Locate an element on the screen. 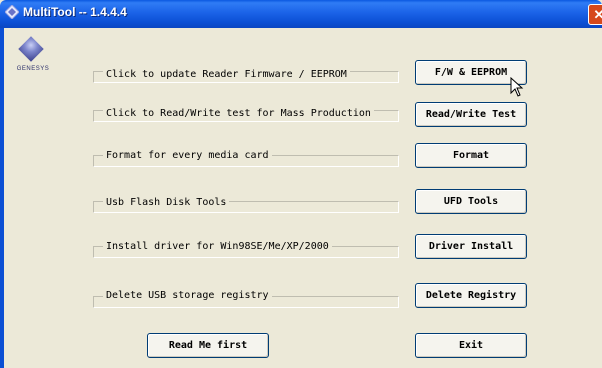 This screenshot has height=368, width=602. format-button: Format is located at coordinates (471, 155).